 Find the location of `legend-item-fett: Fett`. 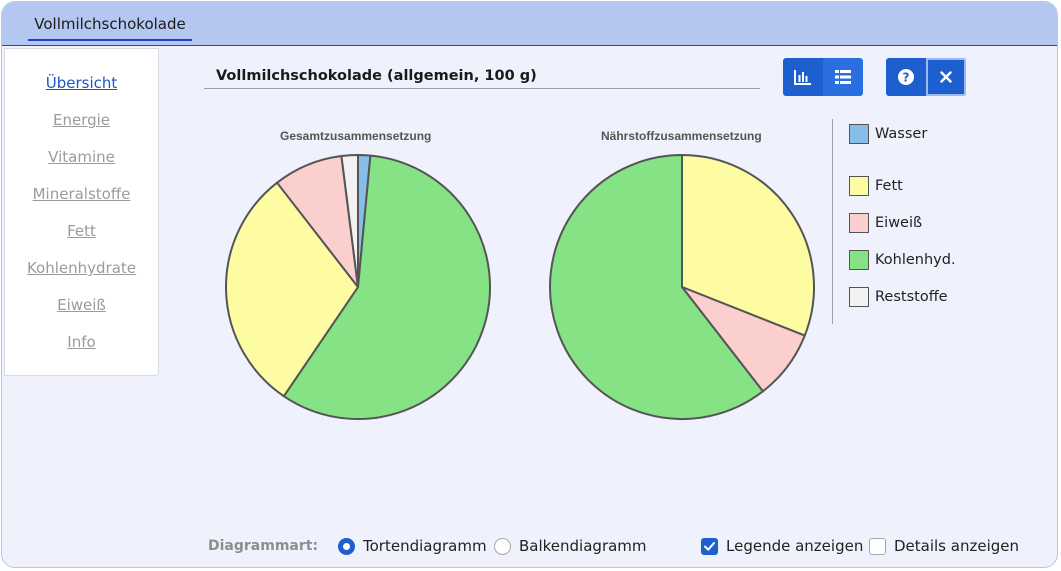

legend-item-fett: Fett is located at coordinates (876, 186).